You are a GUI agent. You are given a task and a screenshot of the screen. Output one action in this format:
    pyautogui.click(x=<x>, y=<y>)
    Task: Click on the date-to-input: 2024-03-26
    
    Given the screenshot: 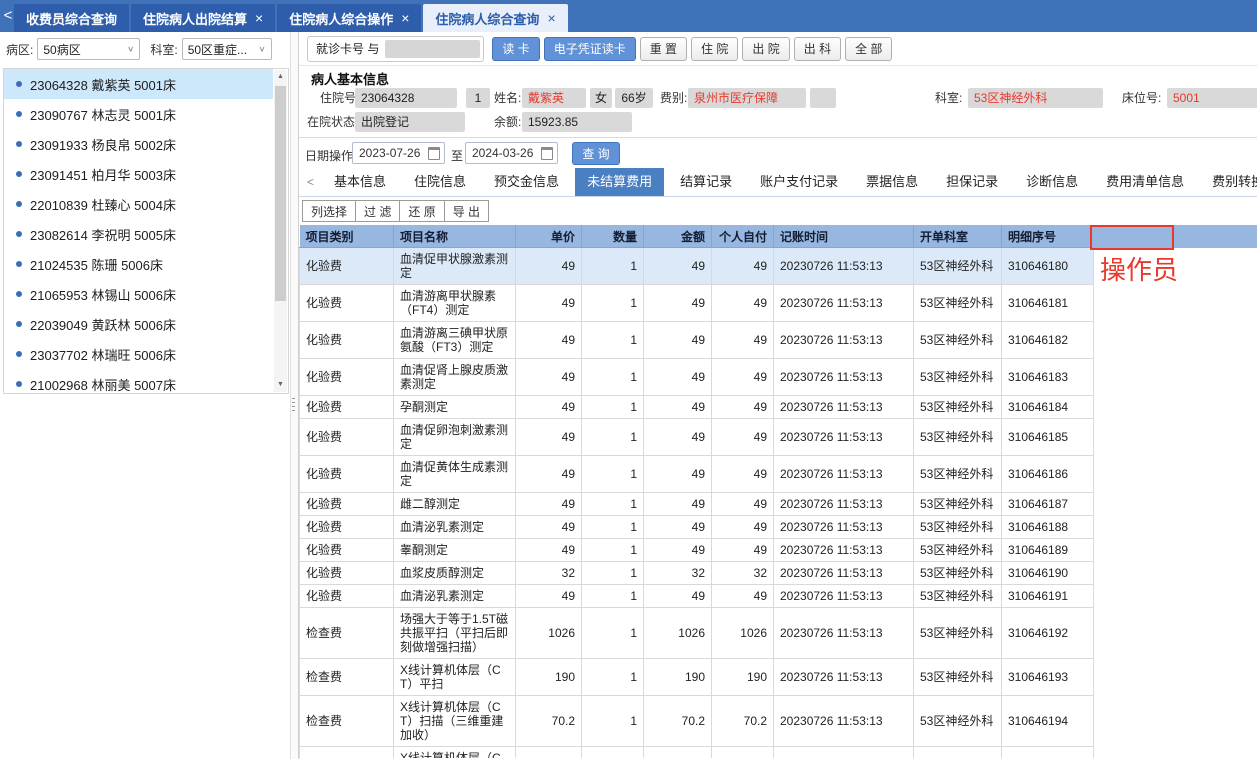 What is the action you would take?
    pyautogui.click(x=511, y=153)
    